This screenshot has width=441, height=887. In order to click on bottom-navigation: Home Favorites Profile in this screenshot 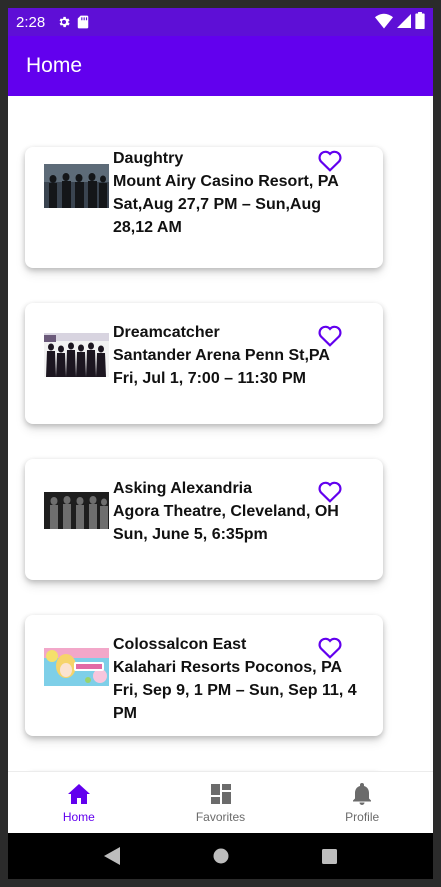, I will do `click(220, 802)`.